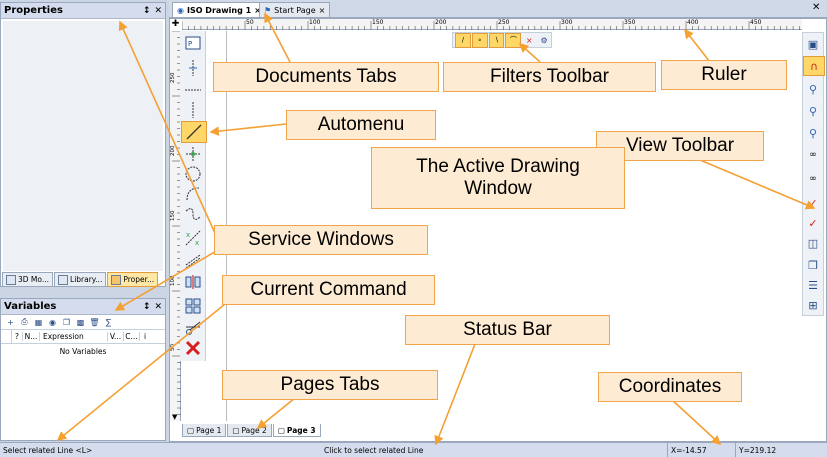 The height and width of the screenshot is (457, 827). Describe the element at coordinates (174, 417) in the screenshot. I see `scroll-down-icon: ▼` at that location.